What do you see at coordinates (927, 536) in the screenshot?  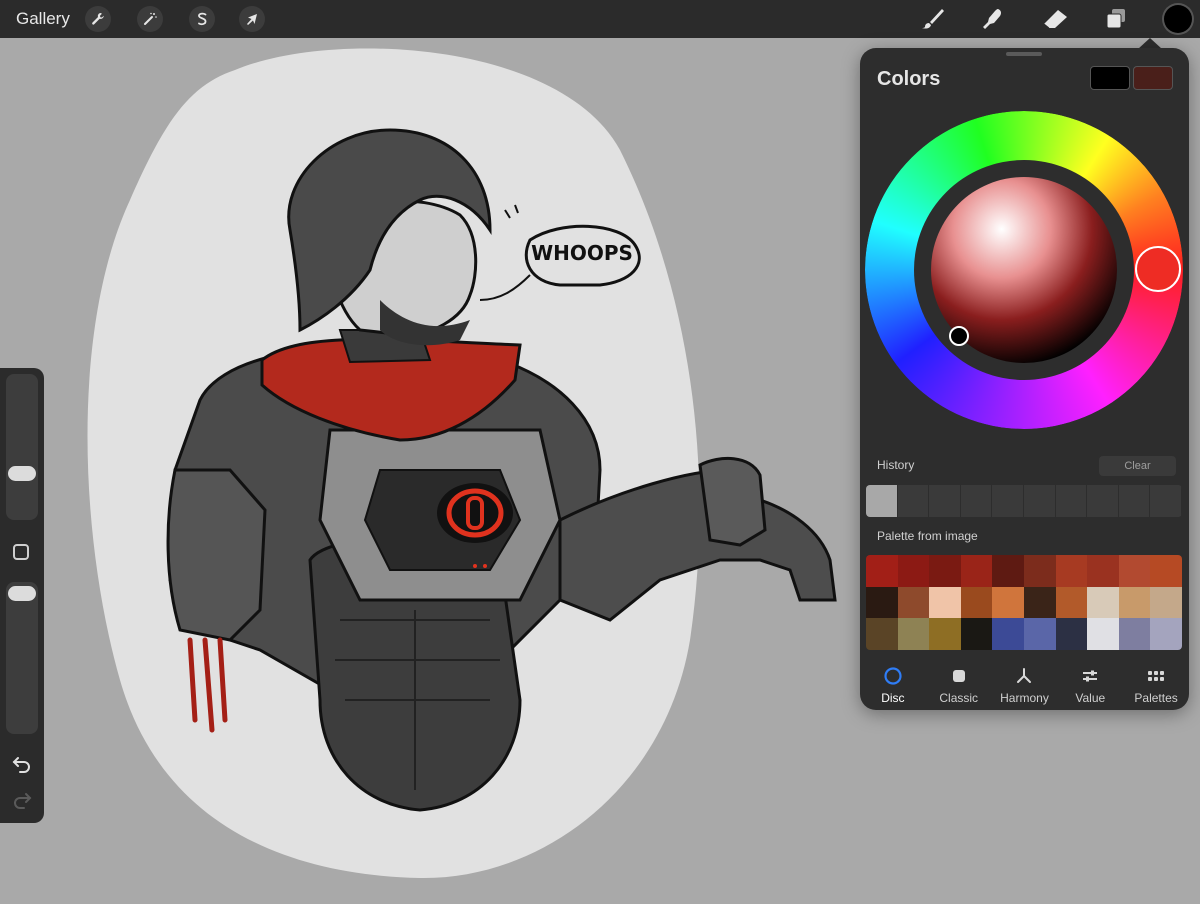 I see `palette-label: Palette from image` at bounding box center [927, 536].